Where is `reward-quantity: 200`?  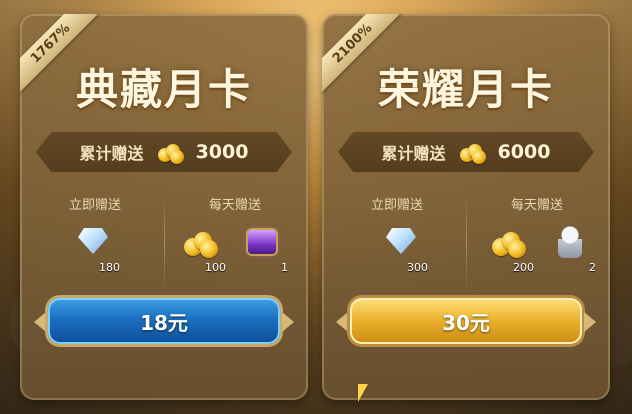 reward-quantity: 200 is located at coordinates (523, 267).